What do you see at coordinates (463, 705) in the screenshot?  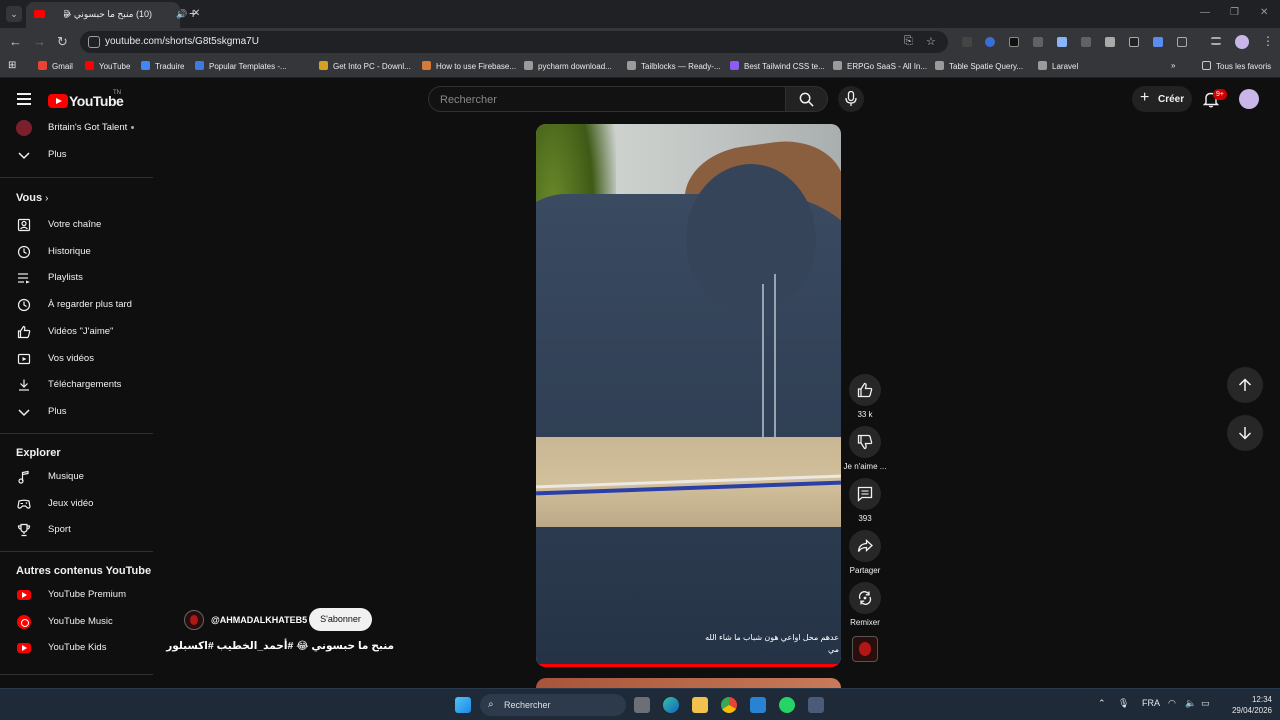 I see `windows-start-icon` at bounding box center [463, 705].